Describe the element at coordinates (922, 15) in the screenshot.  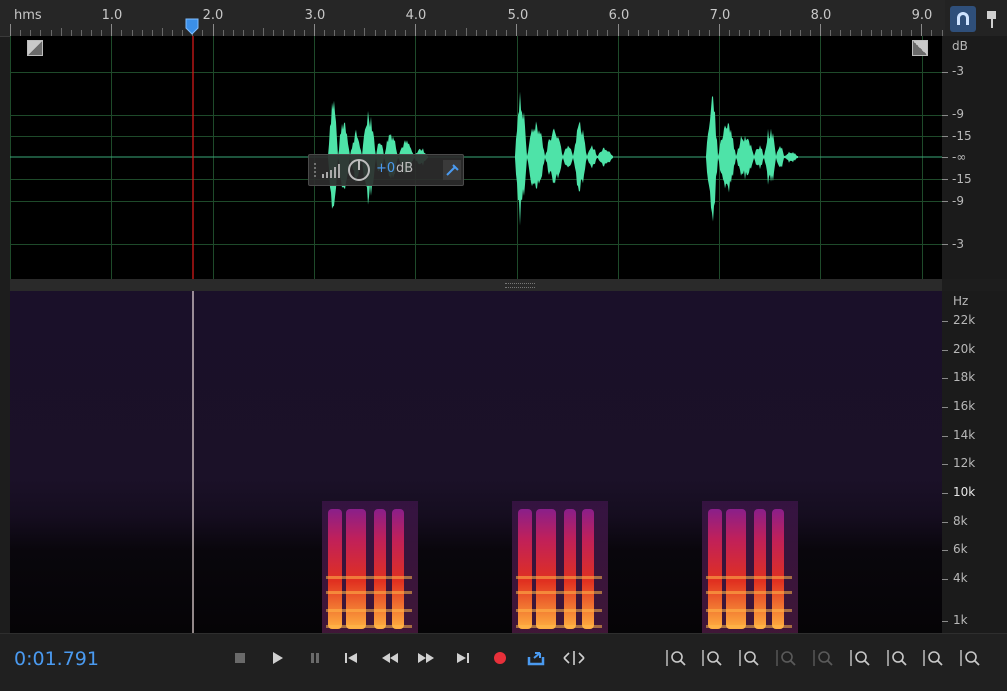
I see `ruler-tick-label: 9.0` at that location.